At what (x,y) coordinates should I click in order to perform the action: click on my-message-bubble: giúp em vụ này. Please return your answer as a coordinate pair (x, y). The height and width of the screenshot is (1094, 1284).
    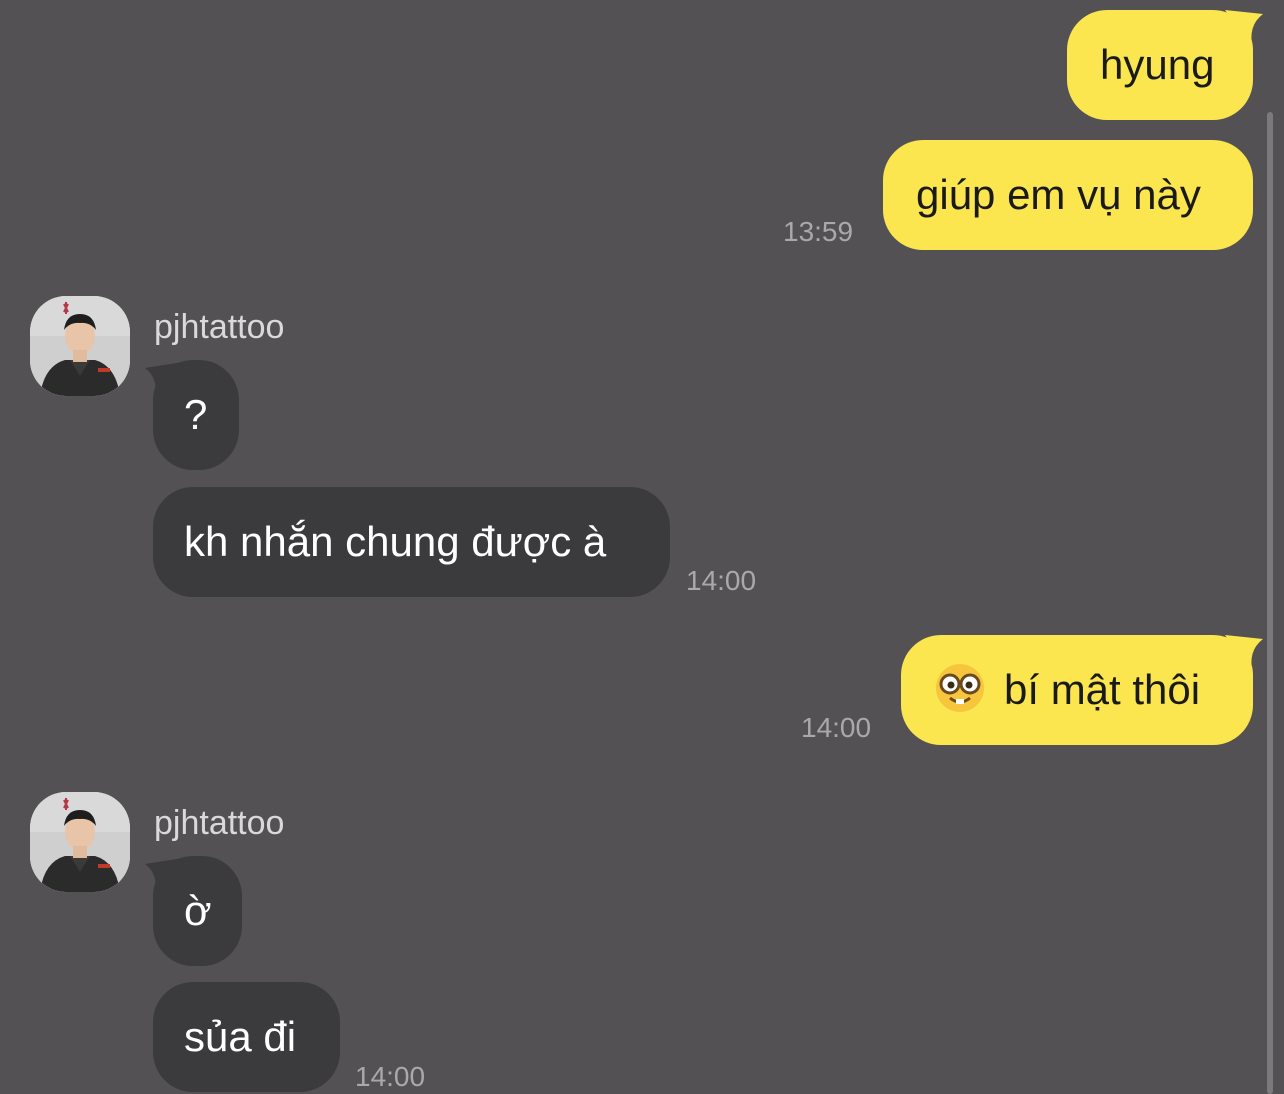
    Looking at the image, I should click on (1068, 195).